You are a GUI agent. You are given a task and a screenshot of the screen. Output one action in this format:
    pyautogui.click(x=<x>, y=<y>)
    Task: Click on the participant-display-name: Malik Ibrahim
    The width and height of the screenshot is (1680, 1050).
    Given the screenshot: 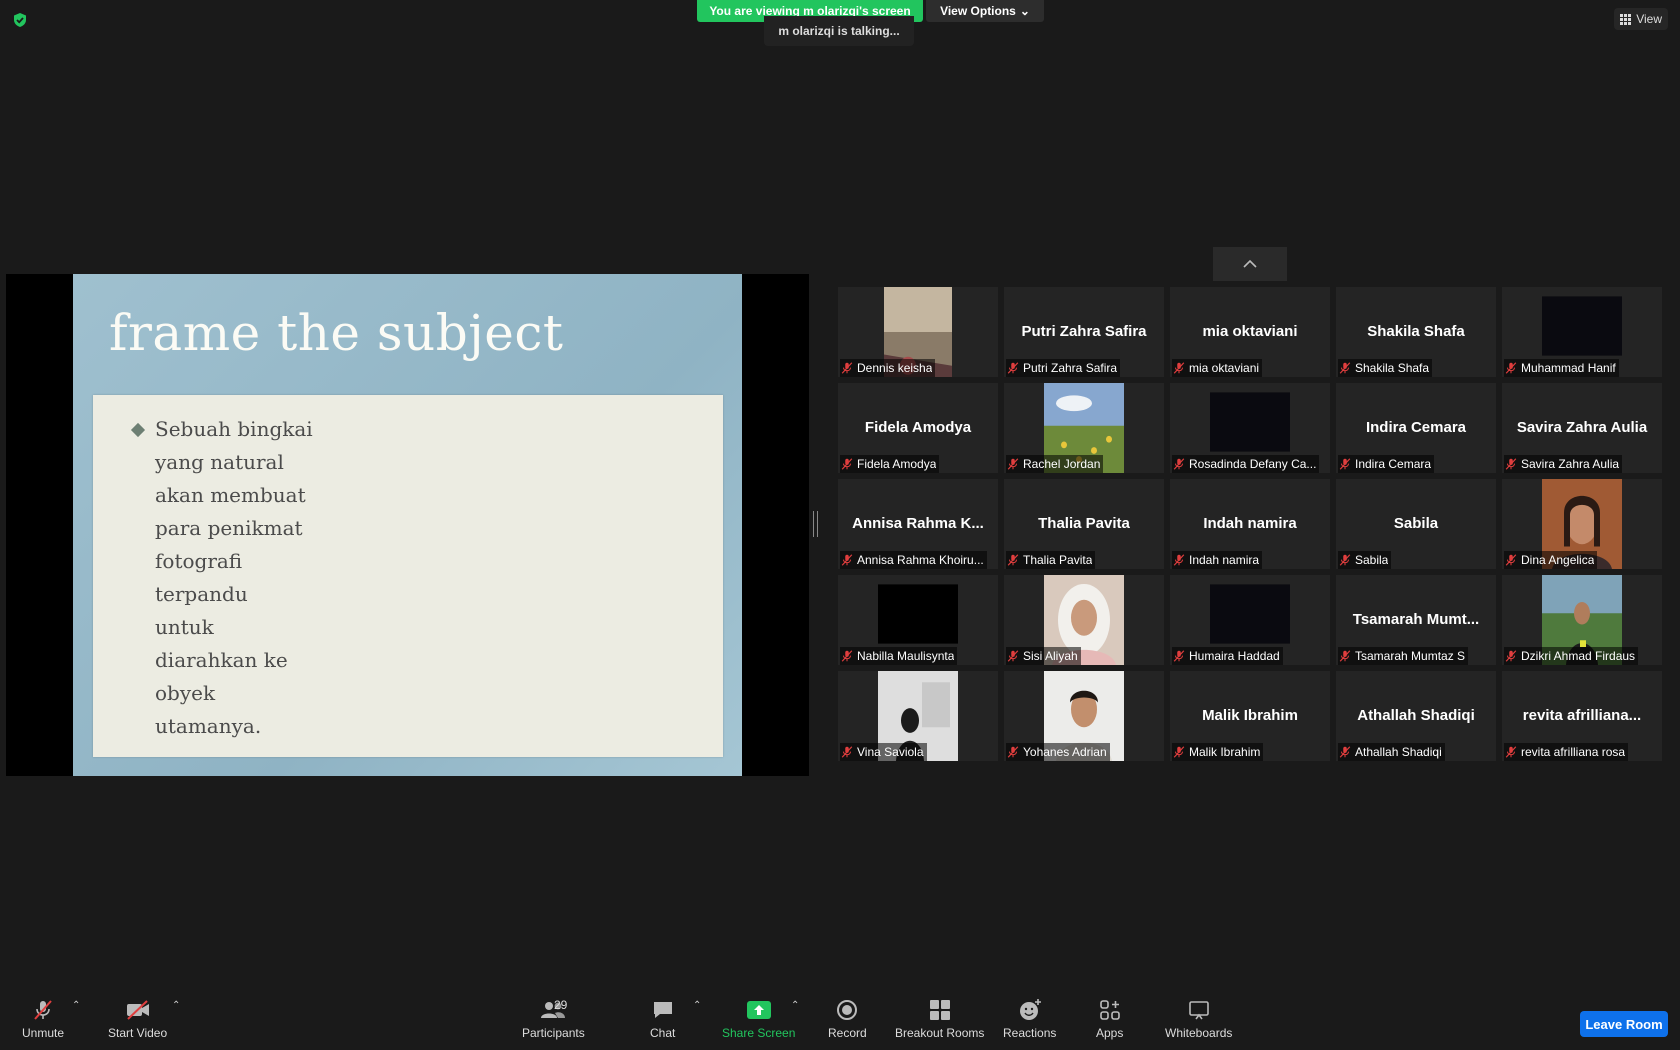 What is the action you would take?
    pyautogui.click(x=1250, y=715)
    